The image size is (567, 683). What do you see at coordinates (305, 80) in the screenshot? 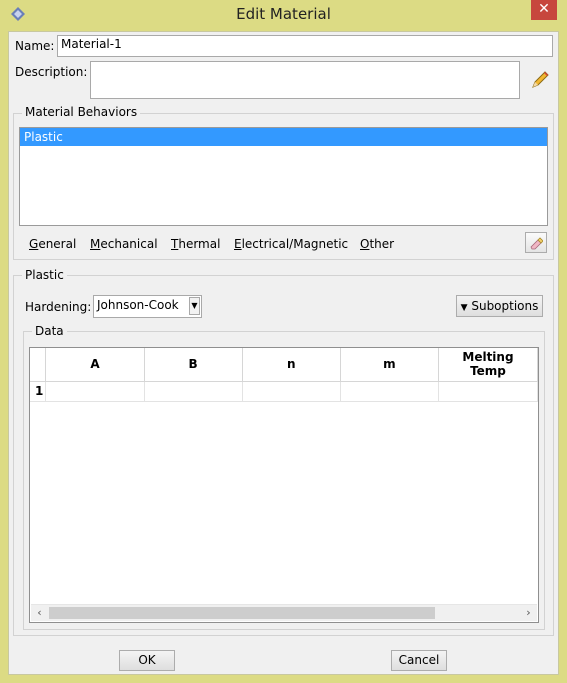
I see `description-field` at bounding box center [305, 80].